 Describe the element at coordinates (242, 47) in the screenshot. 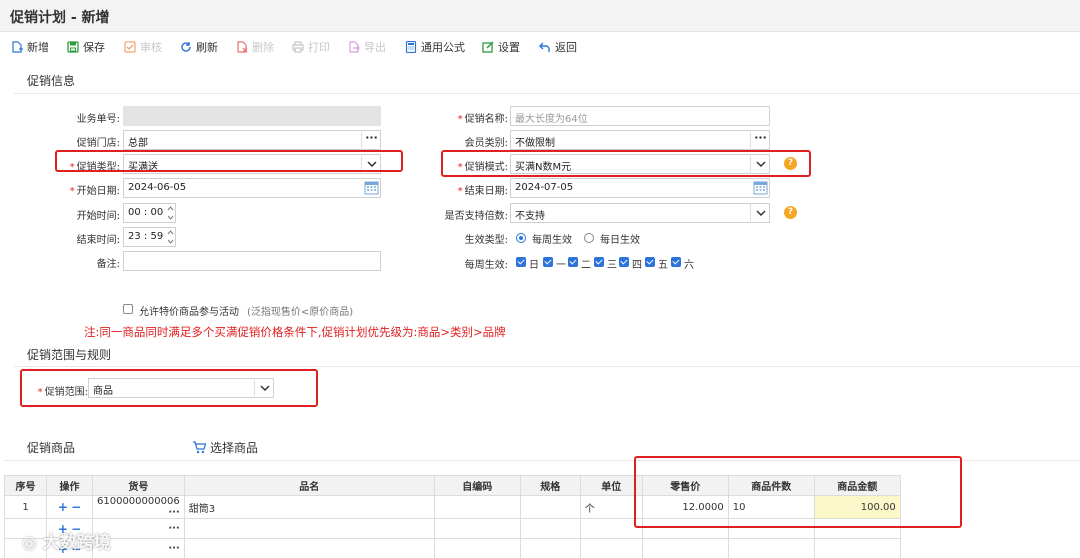

I see `delete-icon` at that location.